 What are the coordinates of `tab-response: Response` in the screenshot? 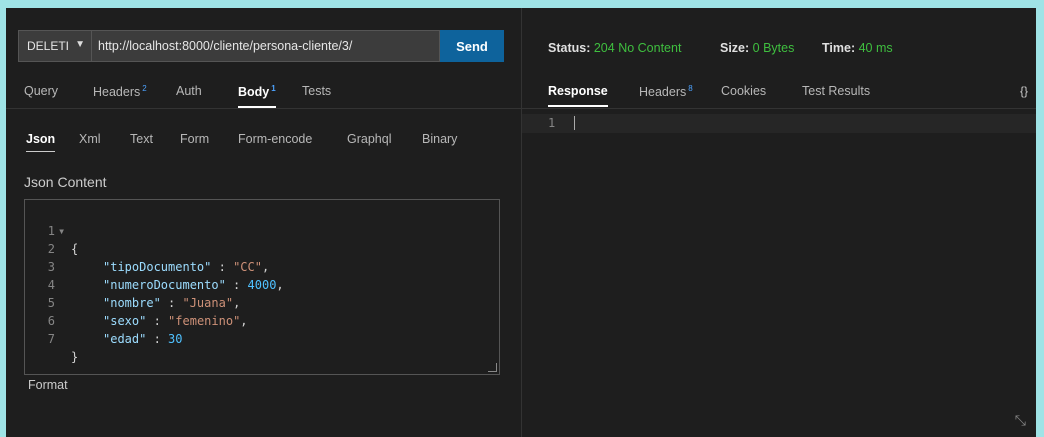 It's located at (578, 95).